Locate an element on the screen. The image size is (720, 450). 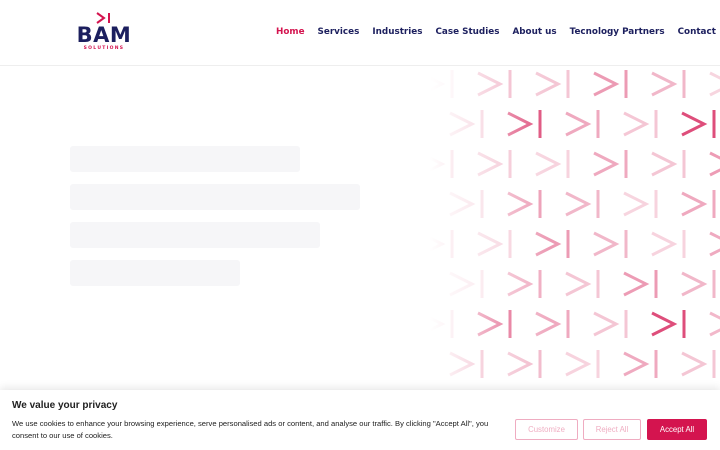
accept-all-button: Accept All is located at coordinates (677, 429).